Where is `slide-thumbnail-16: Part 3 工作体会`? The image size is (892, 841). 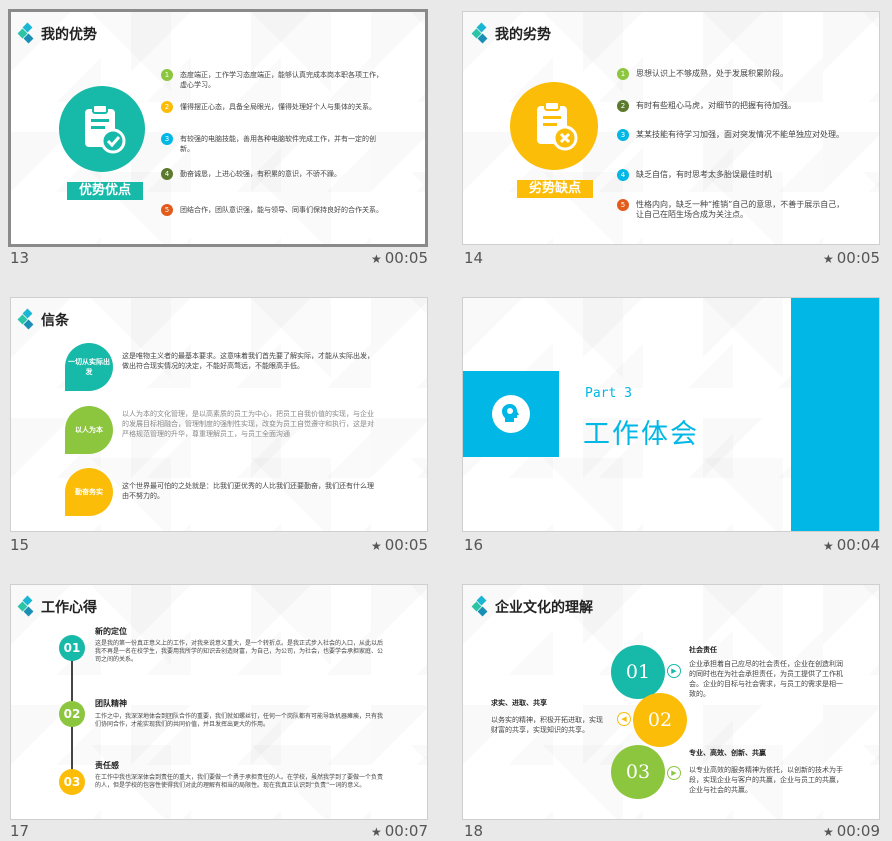
slide-thumbnail-16: Part 3 工作体会 is located at coordinates (671, 414).